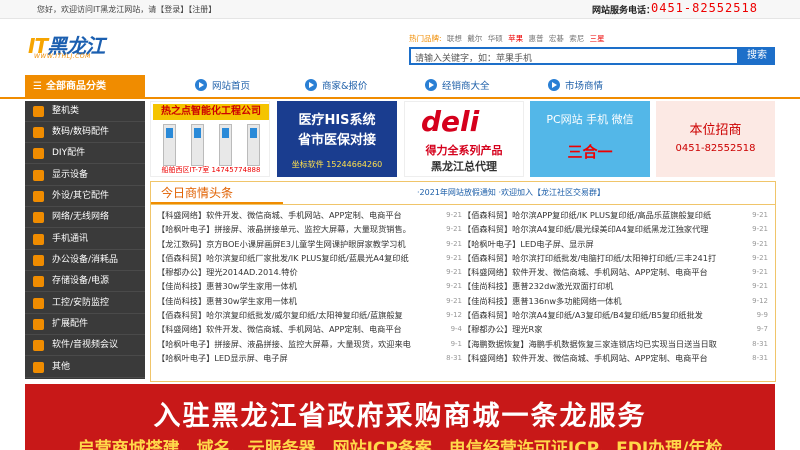 The image size is (800, 450). I want to click on search-button: 搜索, so click(757, 56).